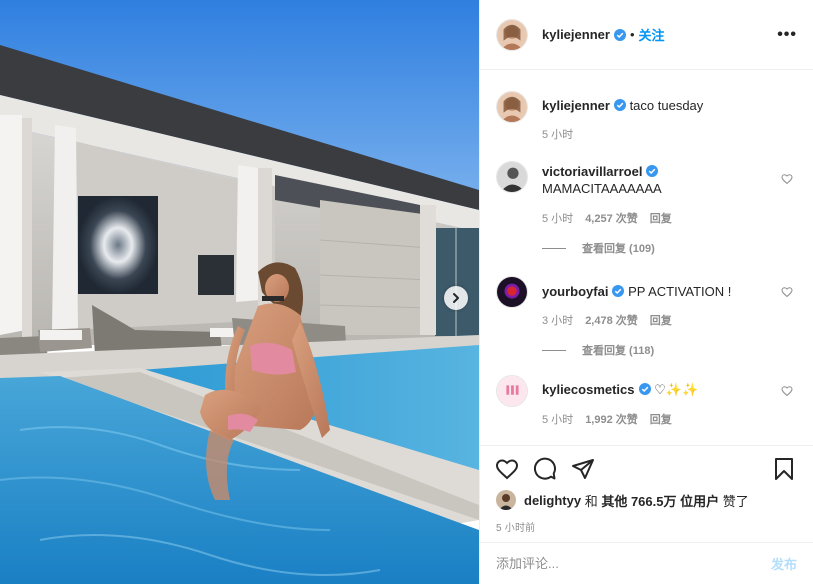  What do you see at coordinates (557, 320) in the screenshot?
I see `comment-time: 3 小时` at bounding box center [557, 320].